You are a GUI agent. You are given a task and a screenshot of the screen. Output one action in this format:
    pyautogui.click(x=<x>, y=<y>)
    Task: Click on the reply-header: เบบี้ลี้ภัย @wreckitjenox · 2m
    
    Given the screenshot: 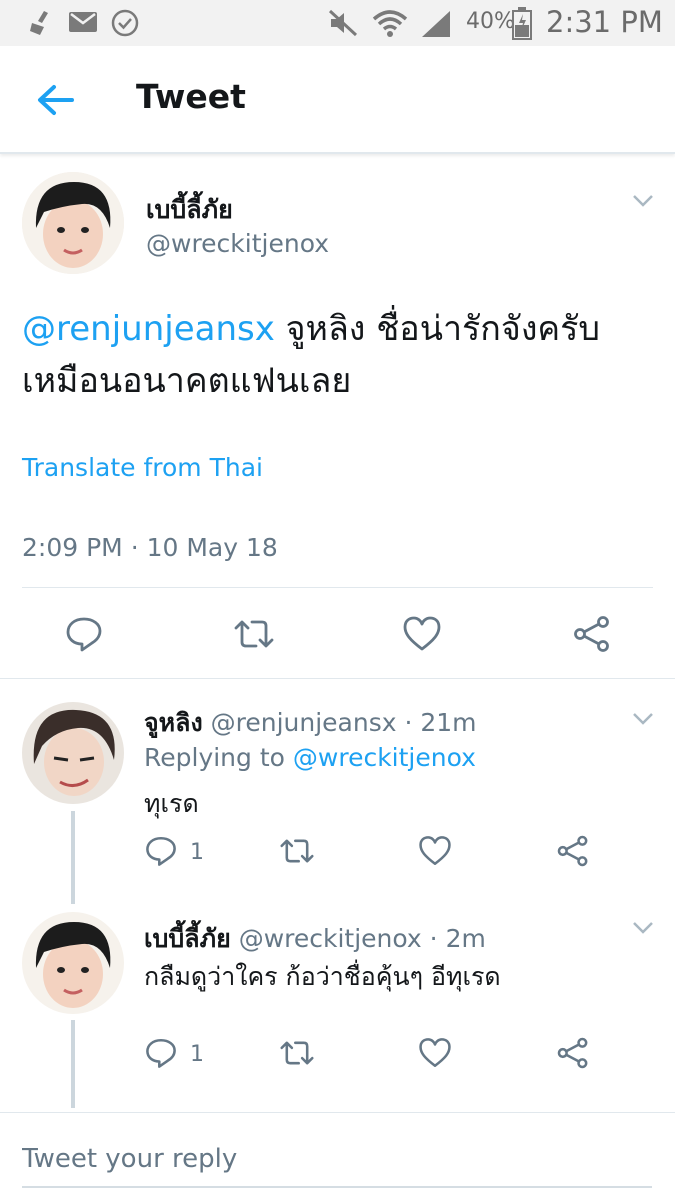 What is the action you would take?
    pyautogui.click(x=315, y=939)
    